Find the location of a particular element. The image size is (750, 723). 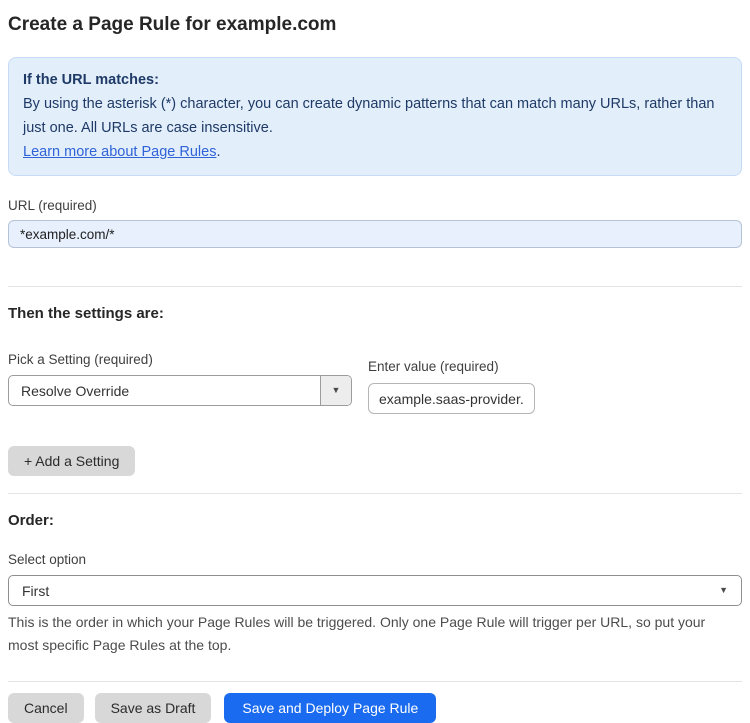

save-and-deploy-button: Save and Deploy Page Rule is located at coordinates (330, 708).